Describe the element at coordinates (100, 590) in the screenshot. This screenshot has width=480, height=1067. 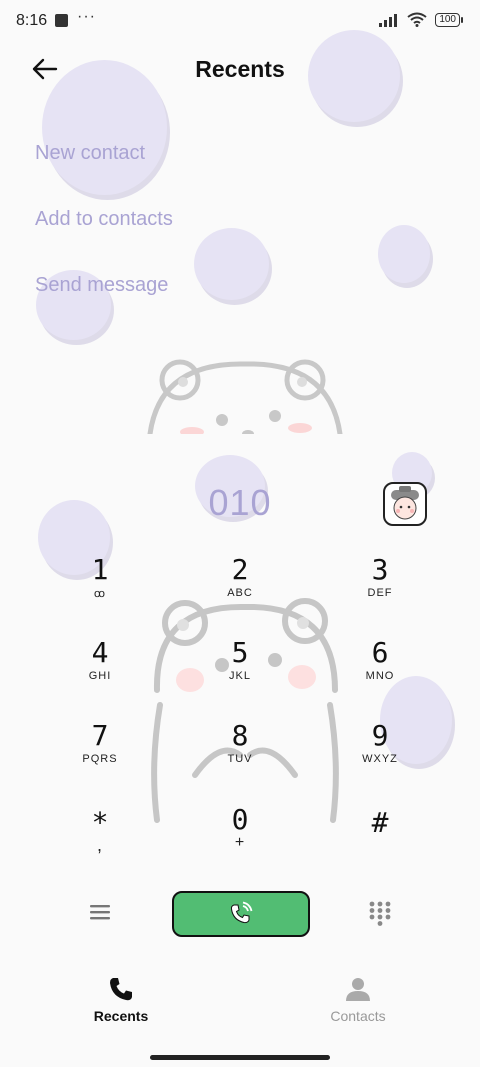
I see `key-1: 1ꝏ` at that location.